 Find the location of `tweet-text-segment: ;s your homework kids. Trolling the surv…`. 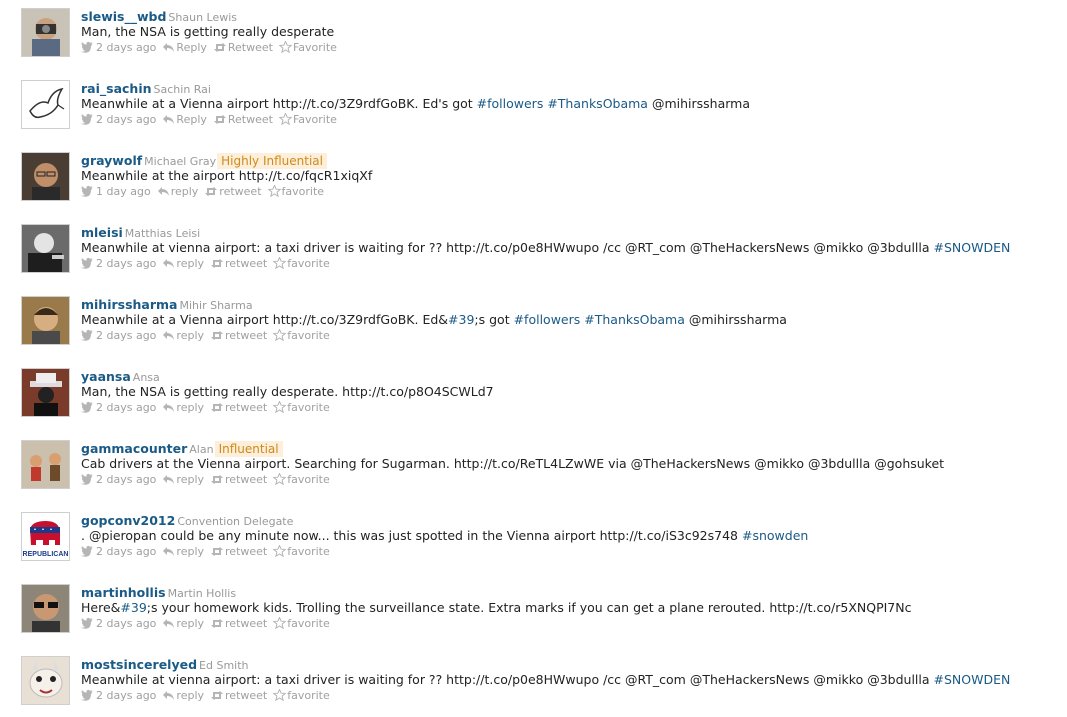

tweet-text-segment: ;s your homework kids. Trolling the surv… is located at coordinates (529, 607).